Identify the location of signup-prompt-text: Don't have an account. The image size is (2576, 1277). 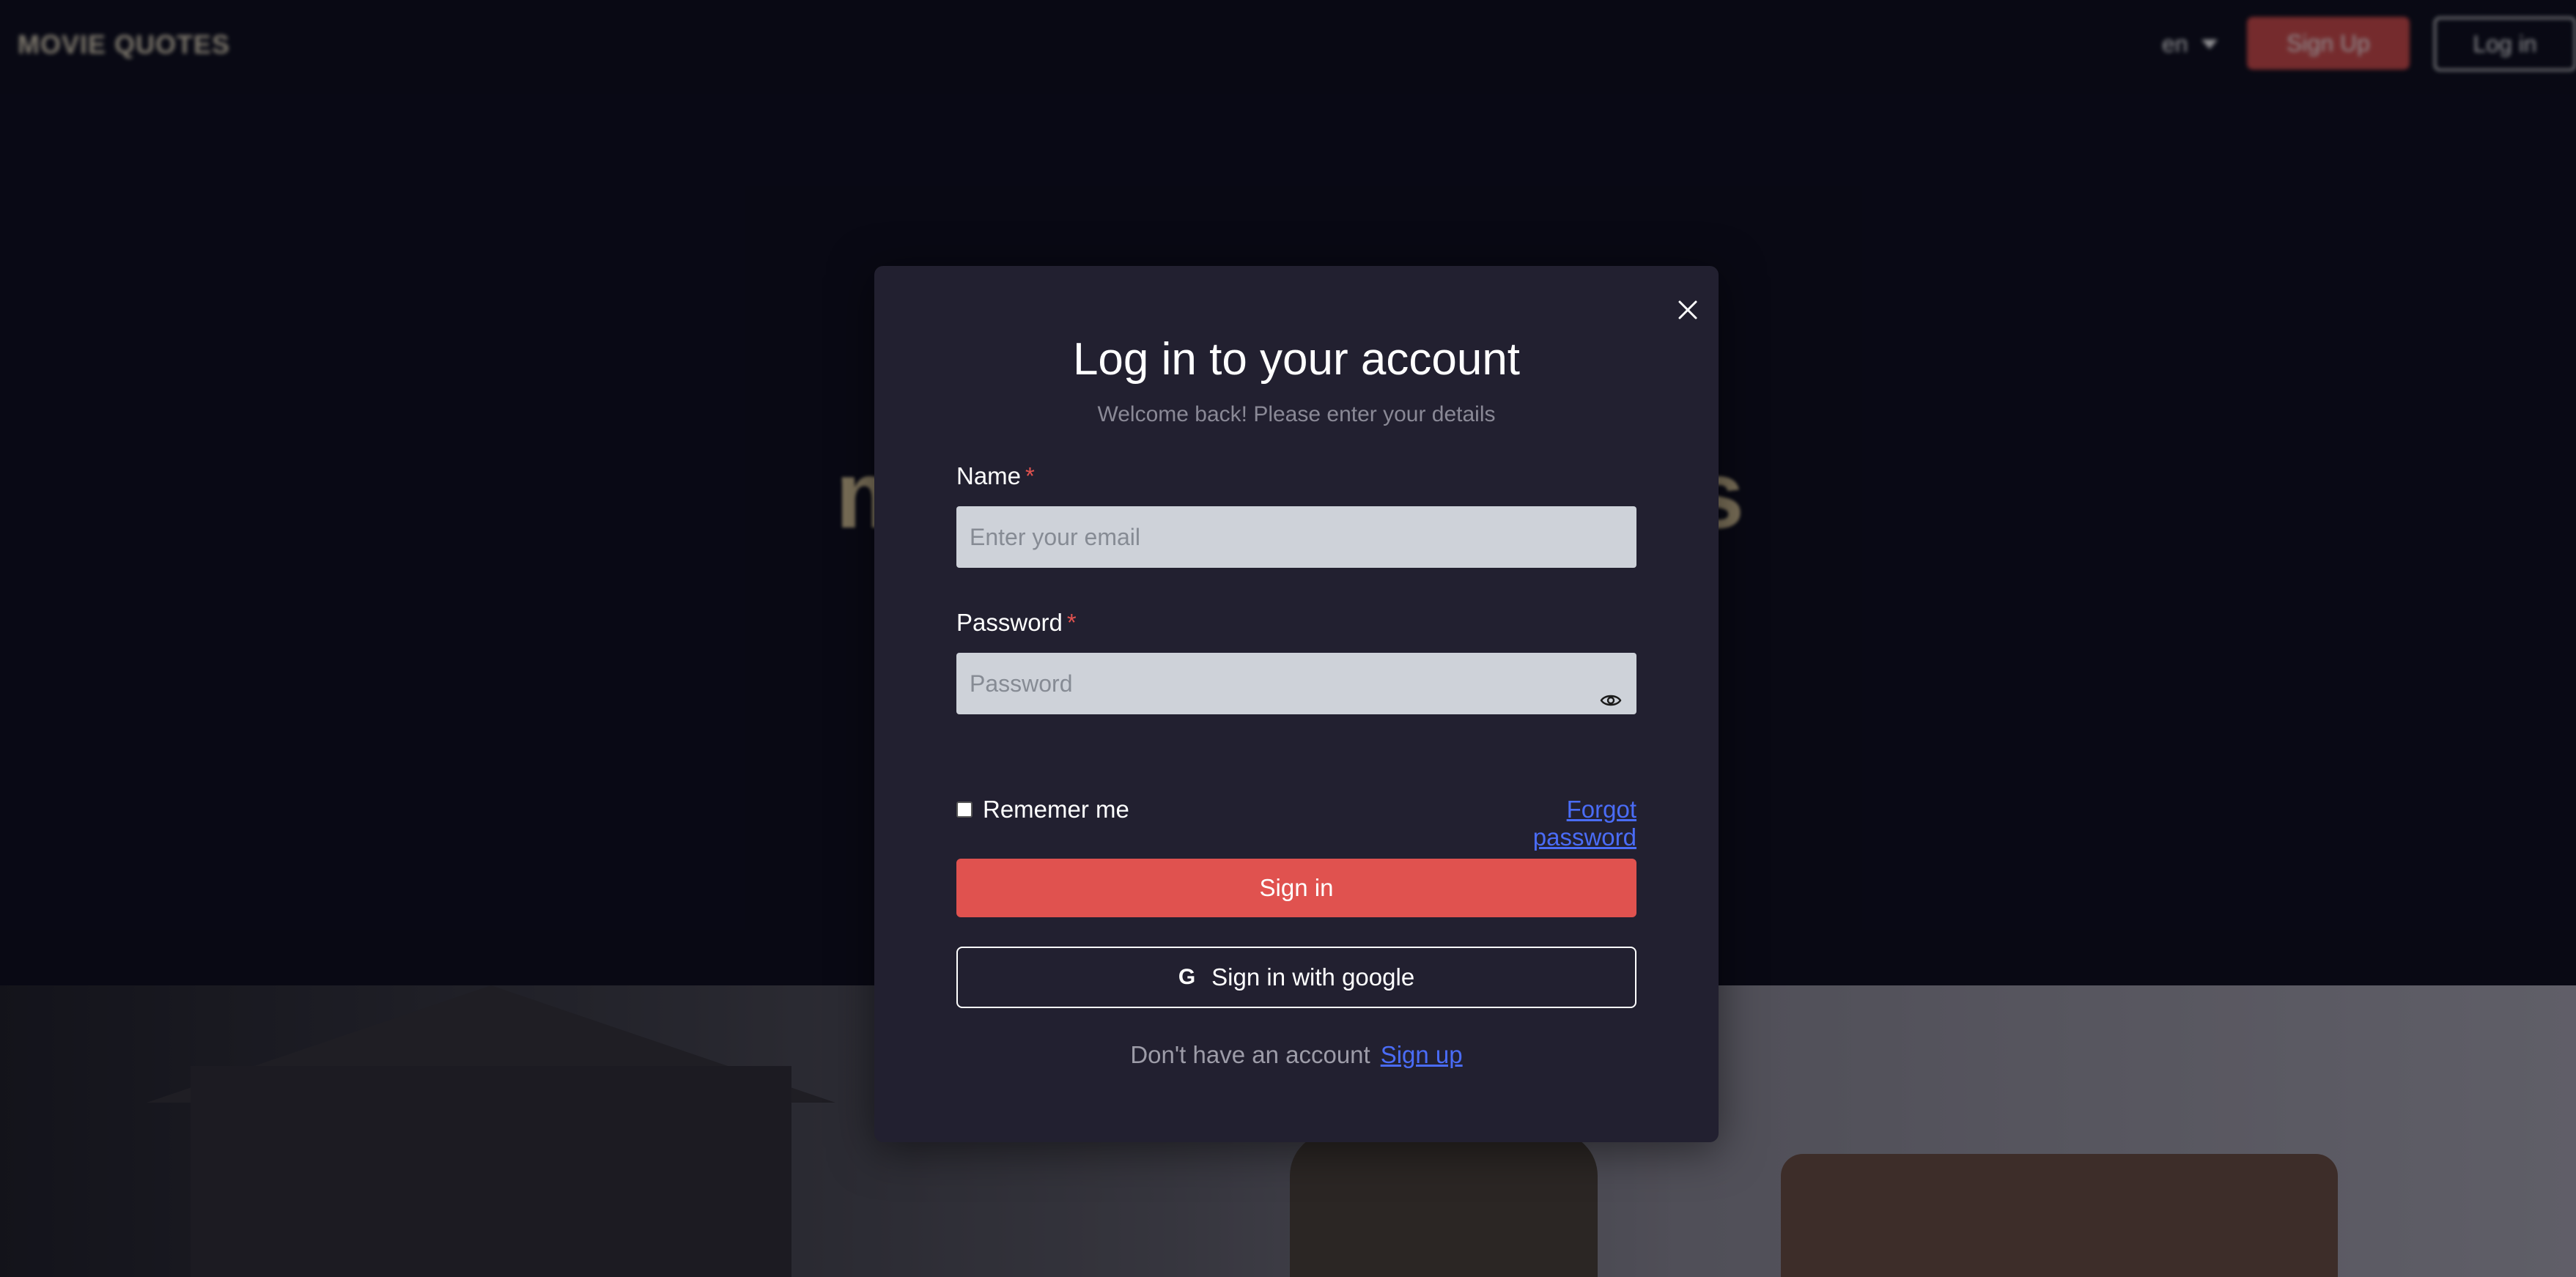
(1250, 1054).